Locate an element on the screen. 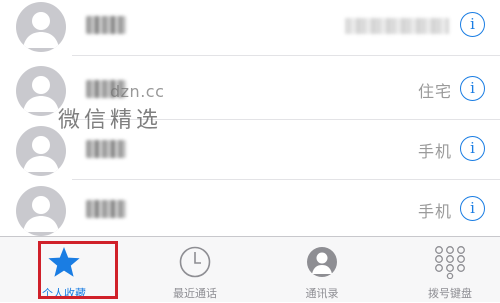 This screenshot has width=500, height=303. tab-favorites: 个人收藏 is located at coordinates (66, 270).